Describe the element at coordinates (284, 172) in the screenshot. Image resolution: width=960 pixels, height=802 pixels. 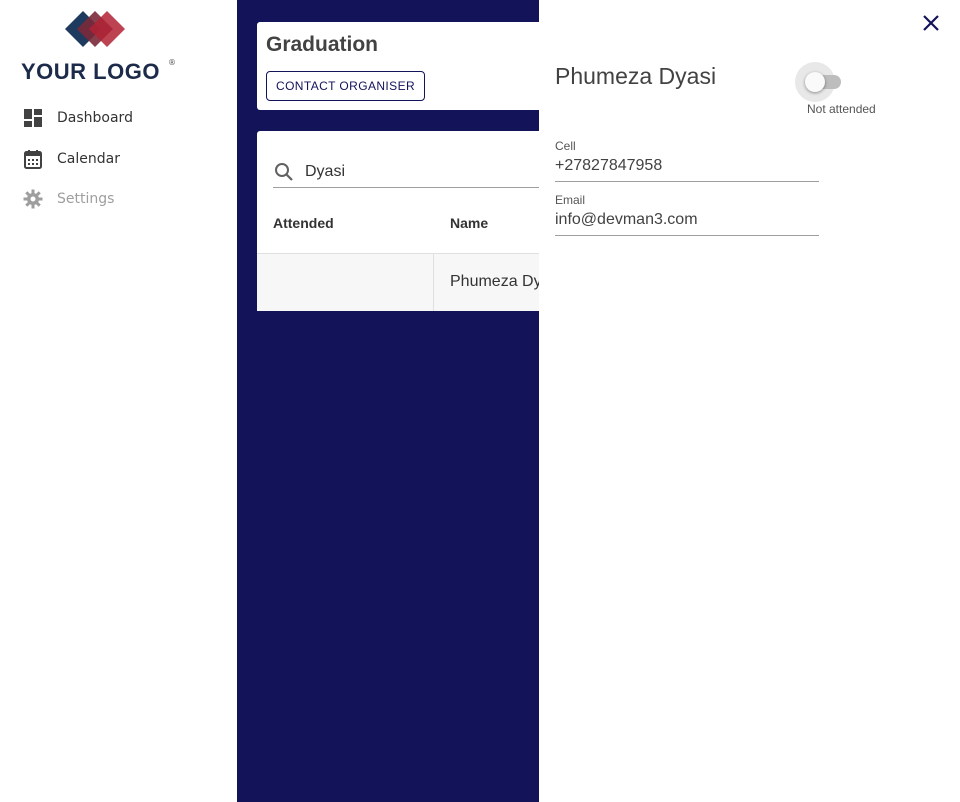
I see `search-icon` at that location.